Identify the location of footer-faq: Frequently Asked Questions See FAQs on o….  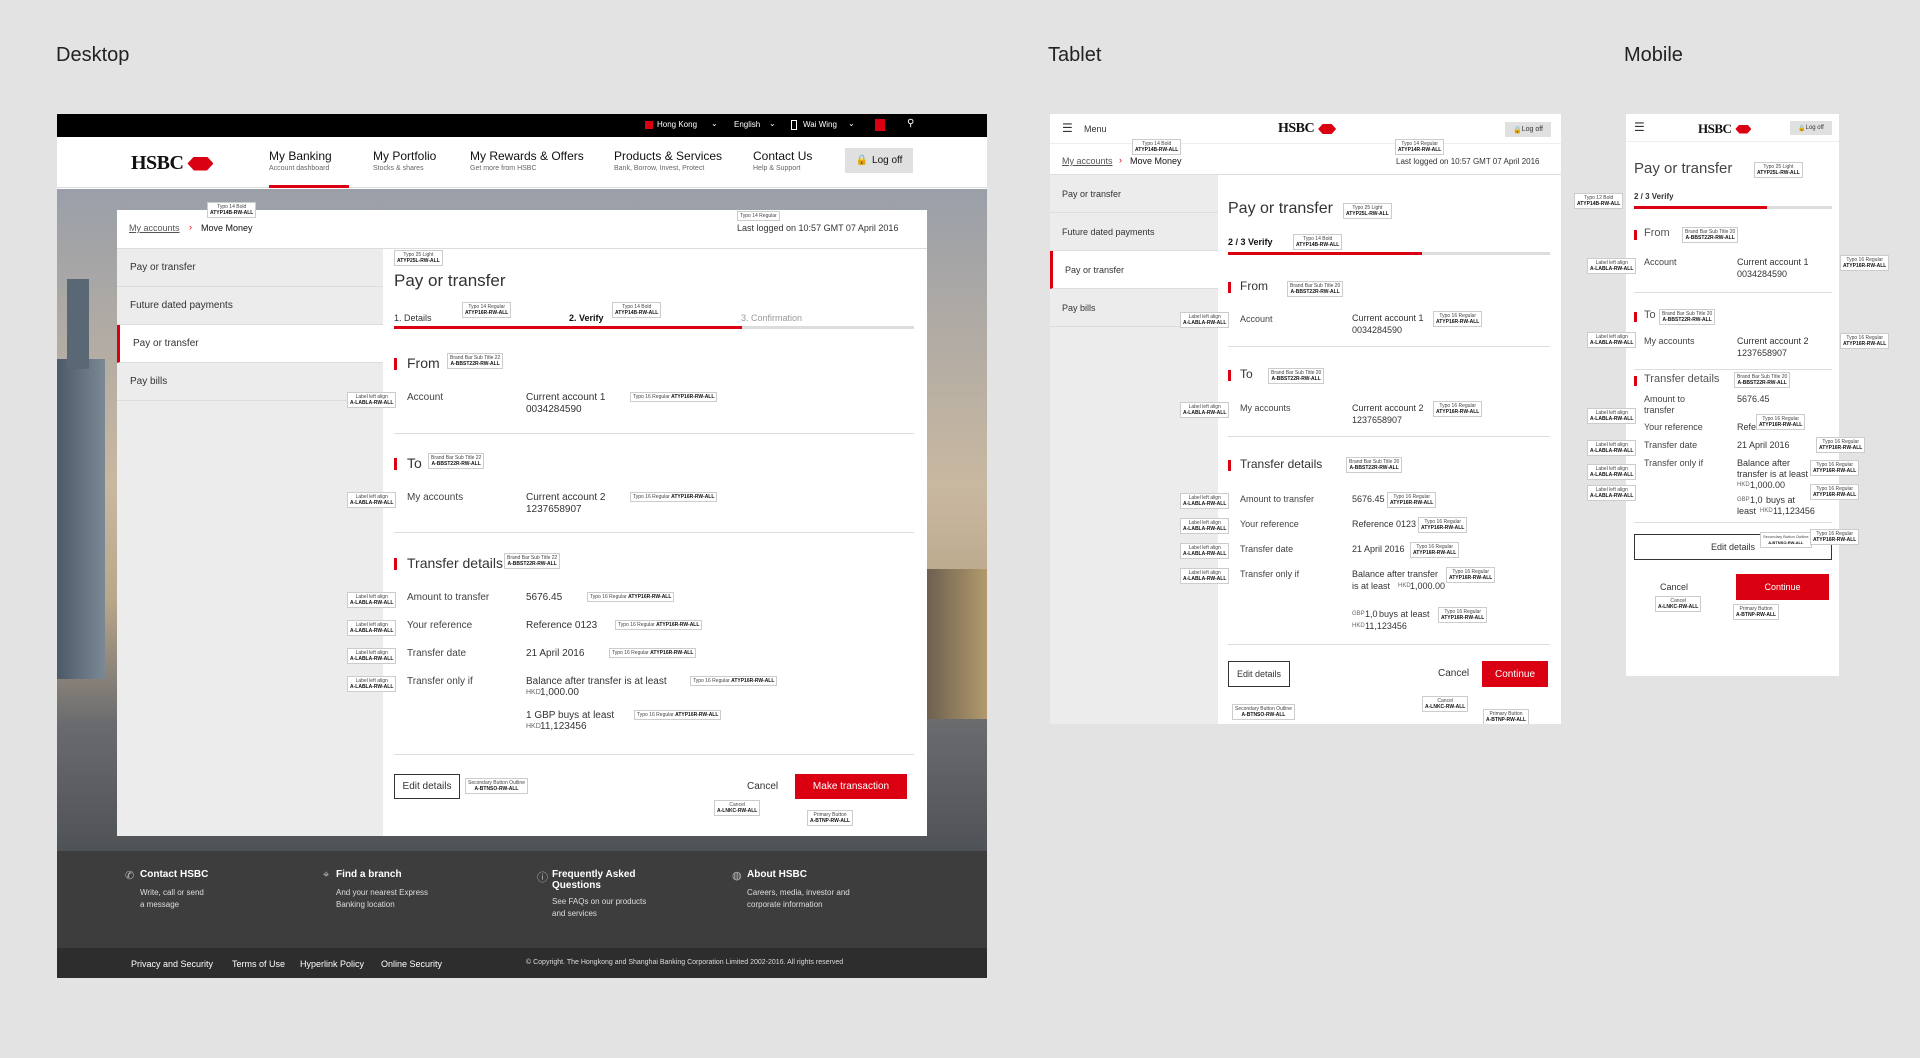
(599, 893).